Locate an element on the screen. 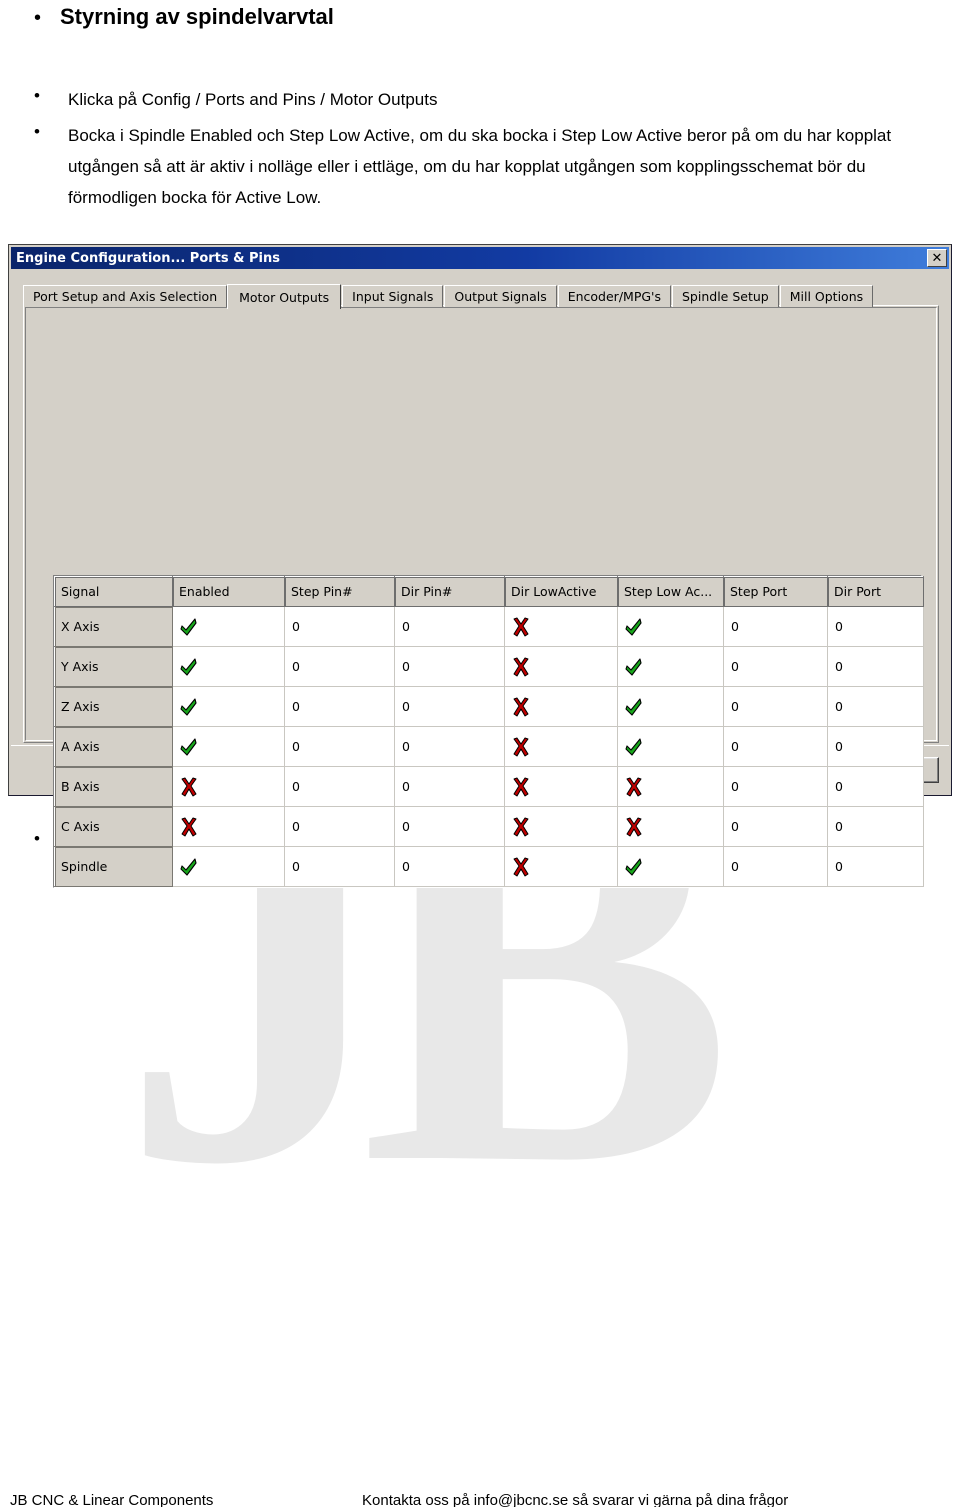  row-header-signal: Spindle is located at coordinates (113, 866).